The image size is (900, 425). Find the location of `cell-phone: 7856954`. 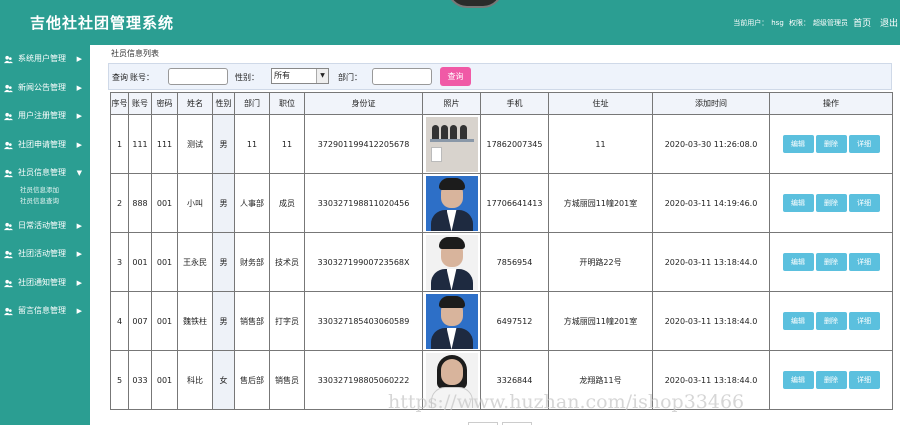

cell-phone: 7856954 is located at coordinates (514, 262).